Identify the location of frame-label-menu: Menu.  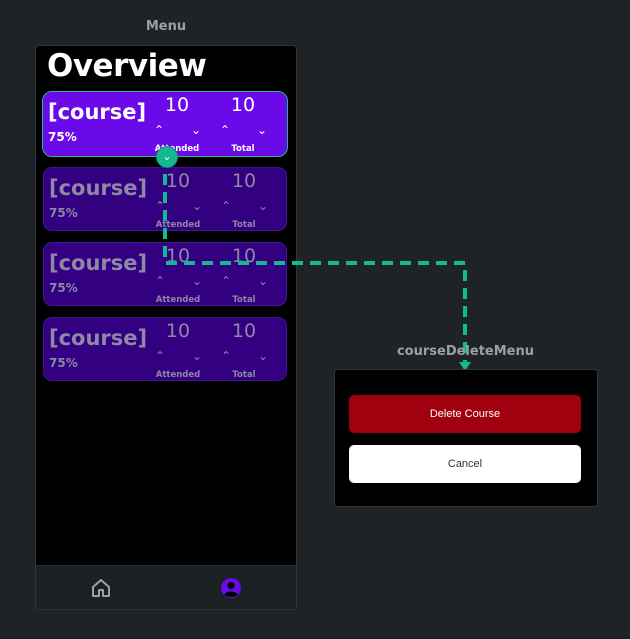
(166, 26).